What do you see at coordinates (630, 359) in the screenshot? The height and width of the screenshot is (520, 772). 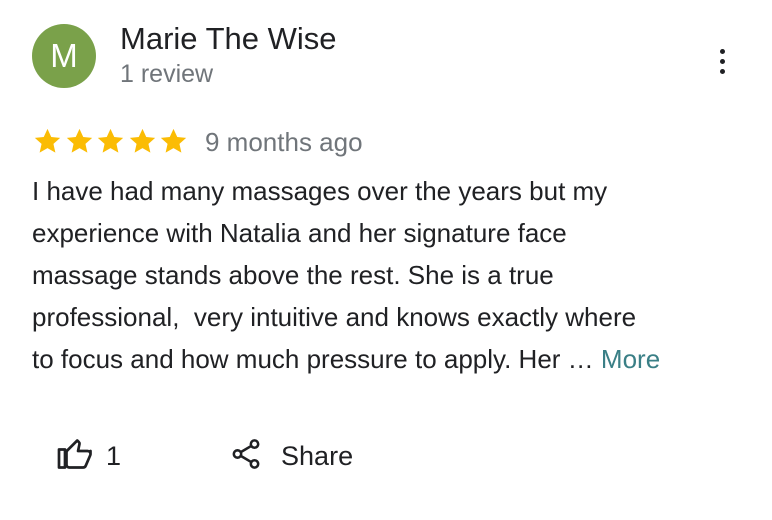 I see `more-link: More` at bounding box center [630, 359].